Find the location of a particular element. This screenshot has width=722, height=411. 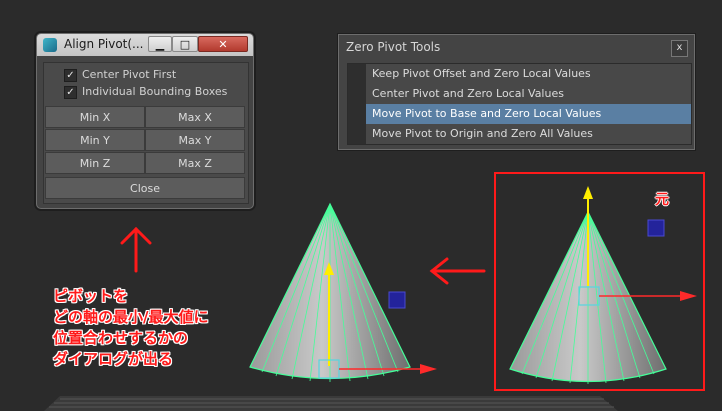

menu-gutter is located at coordinates (357, 104).